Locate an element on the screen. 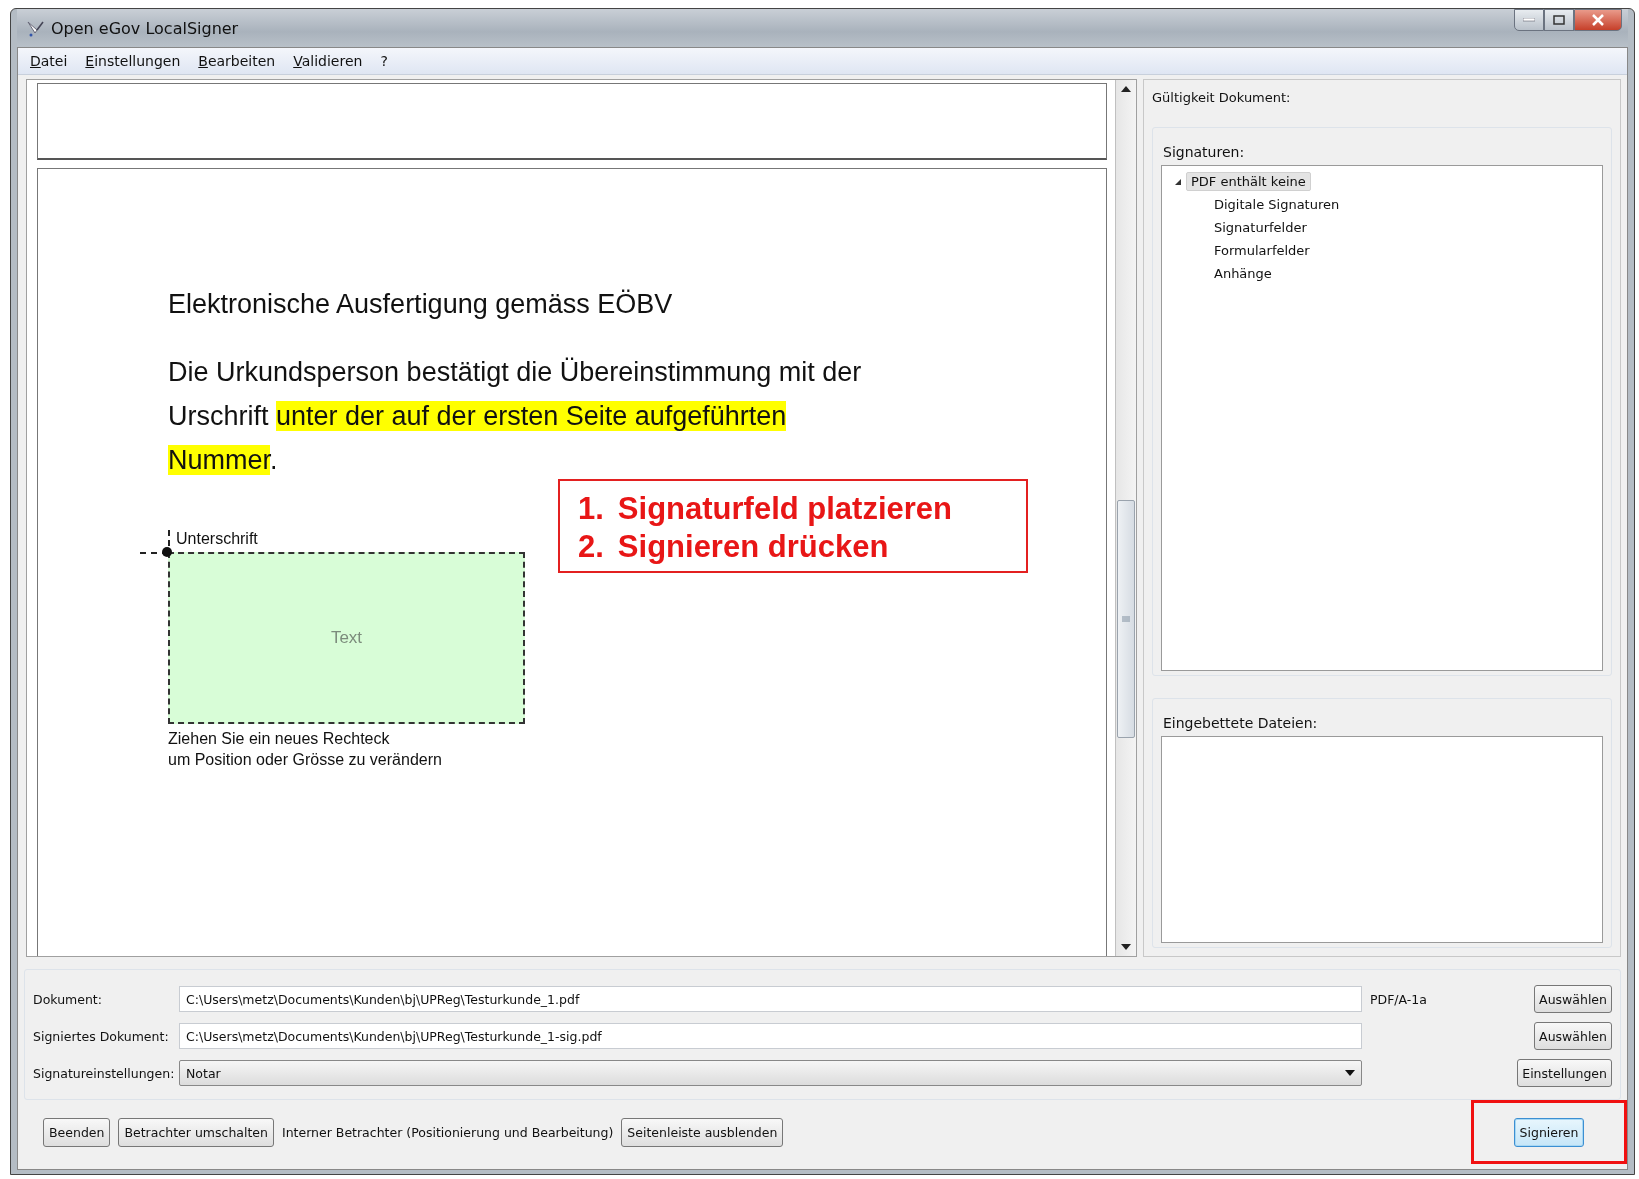 The width and height of the screenshot is (1639, 1179). expand-icon is located at coordinates (1178, 181).